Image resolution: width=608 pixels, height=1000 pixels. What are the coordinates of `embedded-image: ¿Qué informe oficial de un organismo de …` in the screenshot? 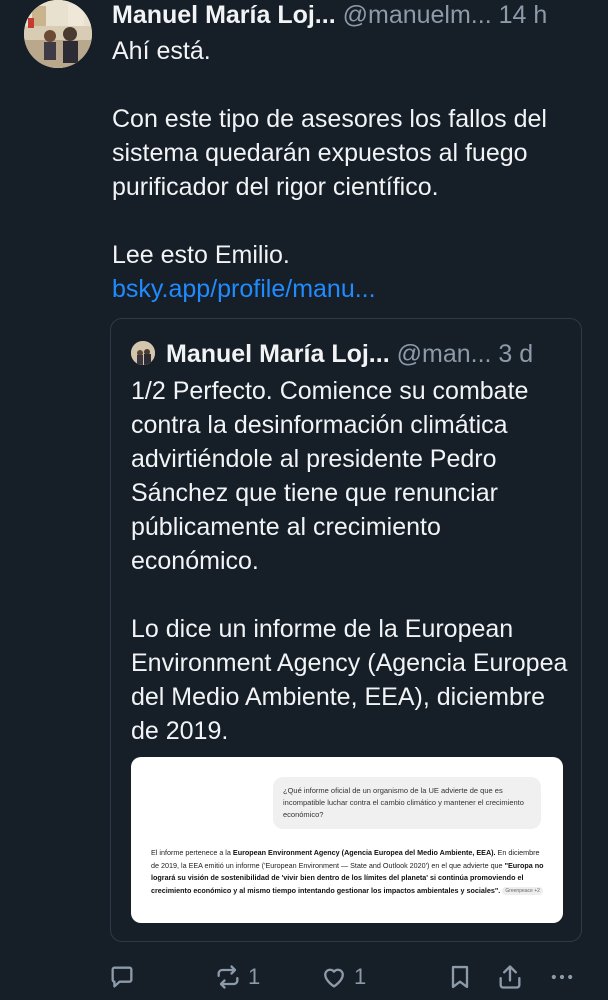 It's located at (347, 840).